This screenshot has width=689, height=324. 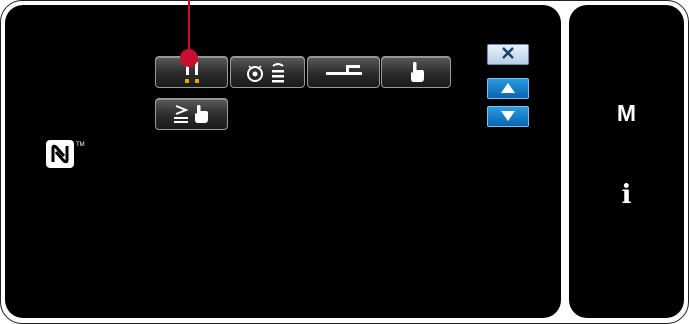 I want to click on bobbin-counter-icon, so click(x=268, y=72).